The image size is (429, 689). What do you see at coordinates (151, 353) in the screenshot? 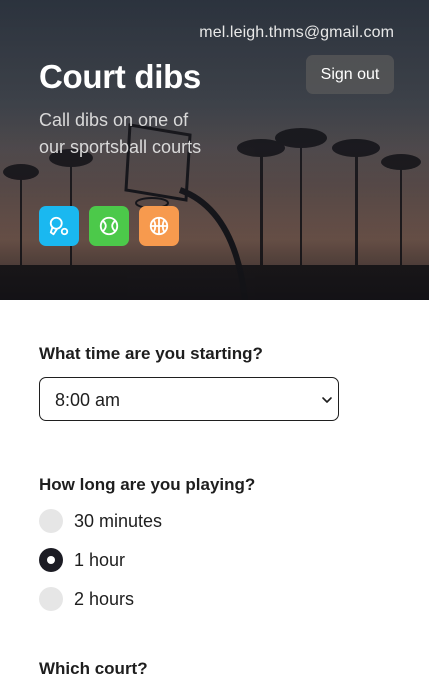
I see `start-time-label: What time are you starting?` at bounding box center [151, 353].